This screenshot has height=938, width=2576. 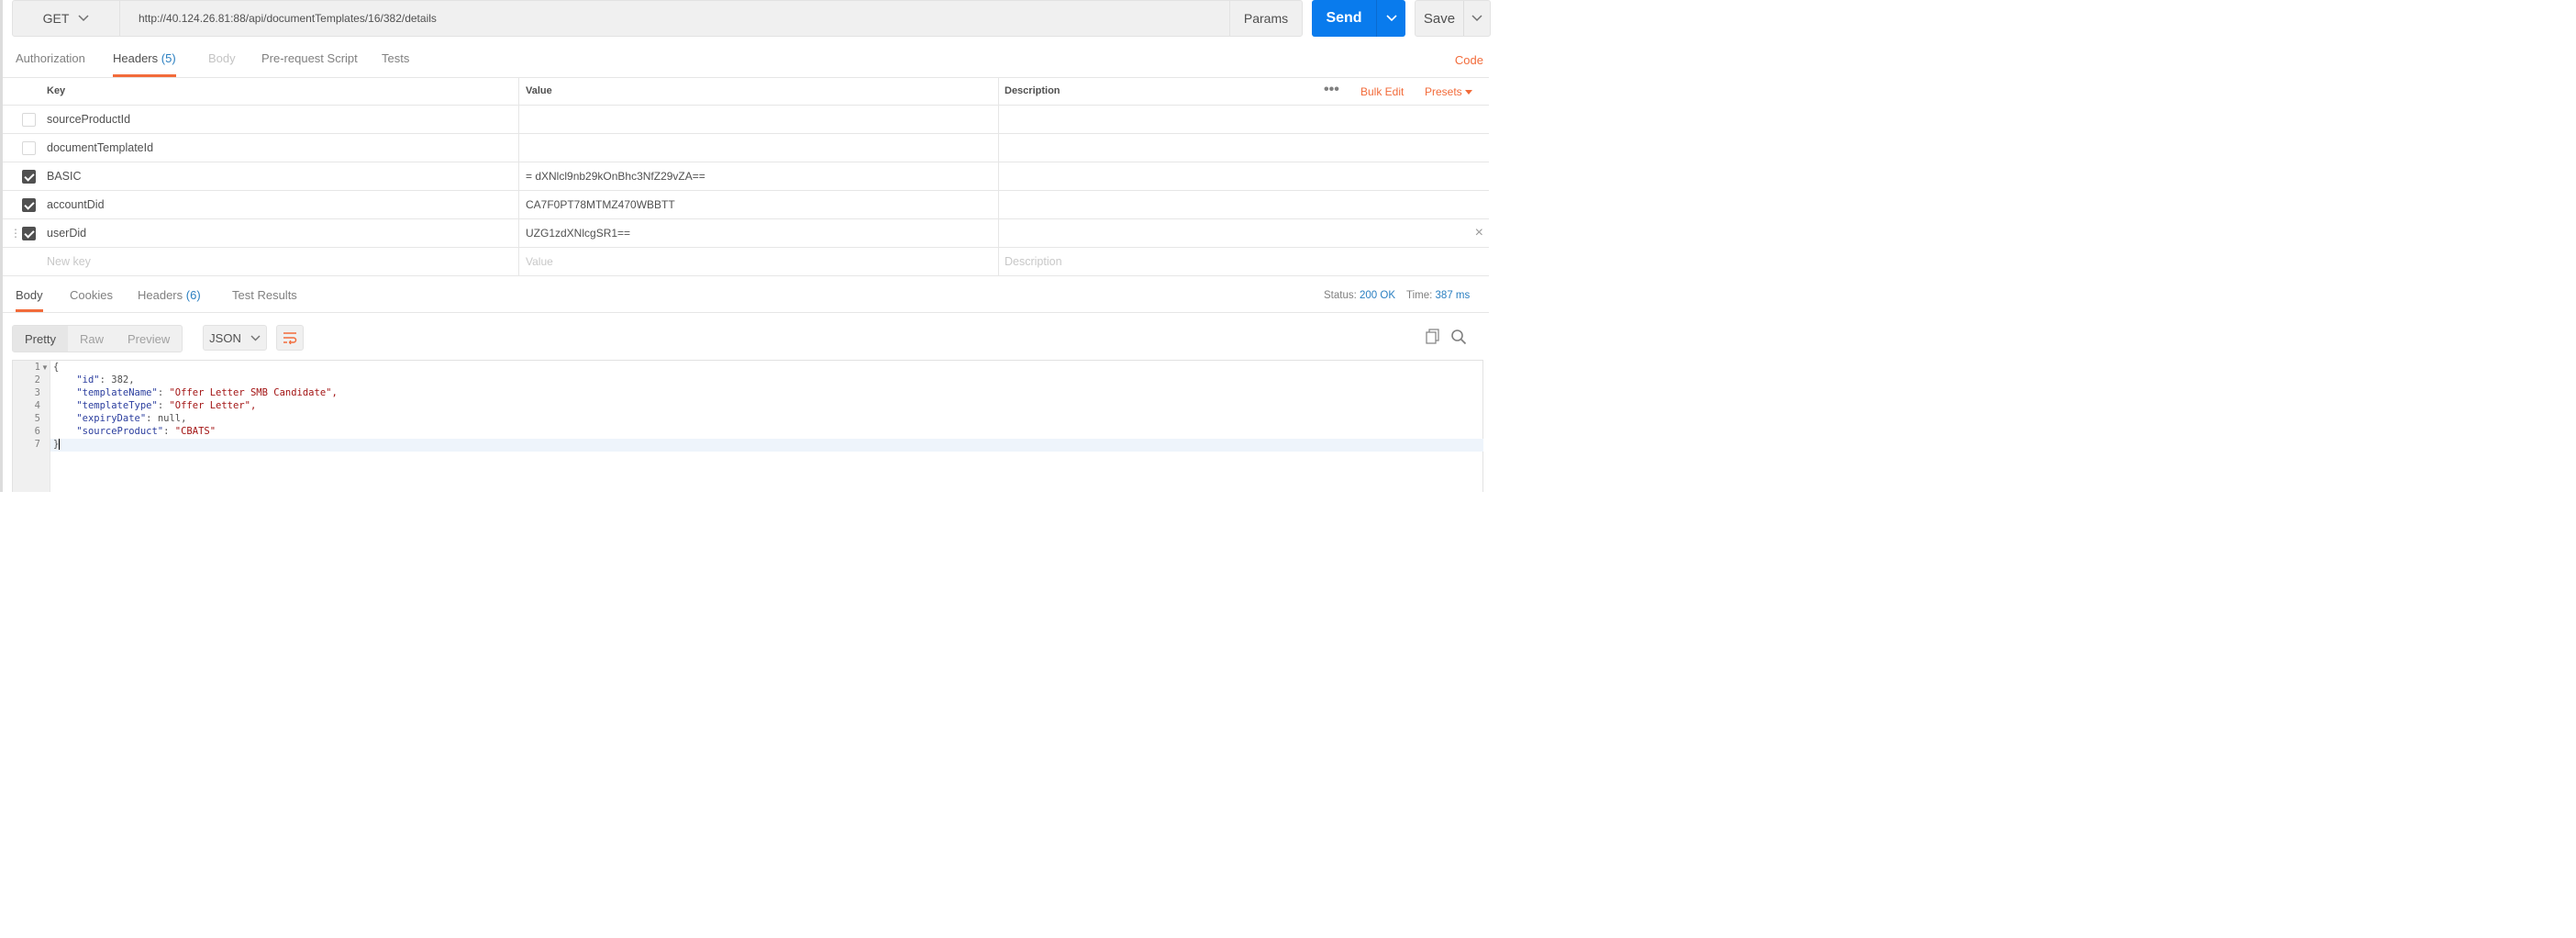 I want to click on header-row: documentTemplateId, so click(x=746, y=148).